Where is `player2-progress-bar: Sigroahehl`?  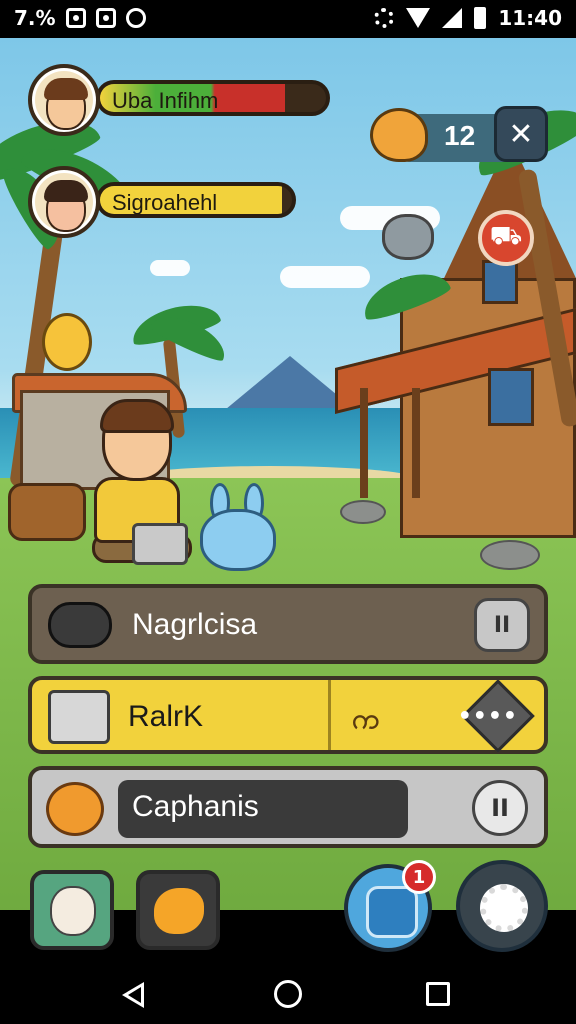
player2-progress-bar: Sigroahehl is located at coordinates (196, 200).